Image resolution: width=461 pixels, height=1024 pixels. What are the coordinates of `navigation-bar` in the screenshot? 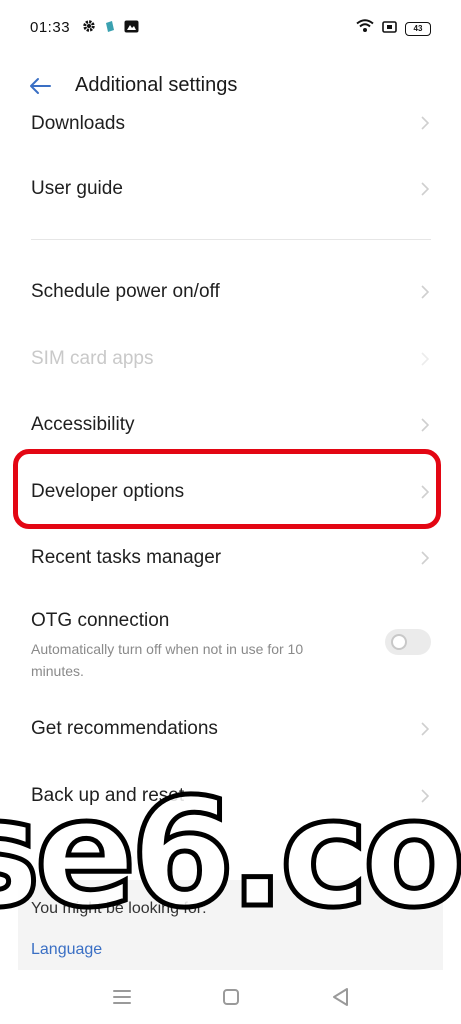 It's located at (230, 997).